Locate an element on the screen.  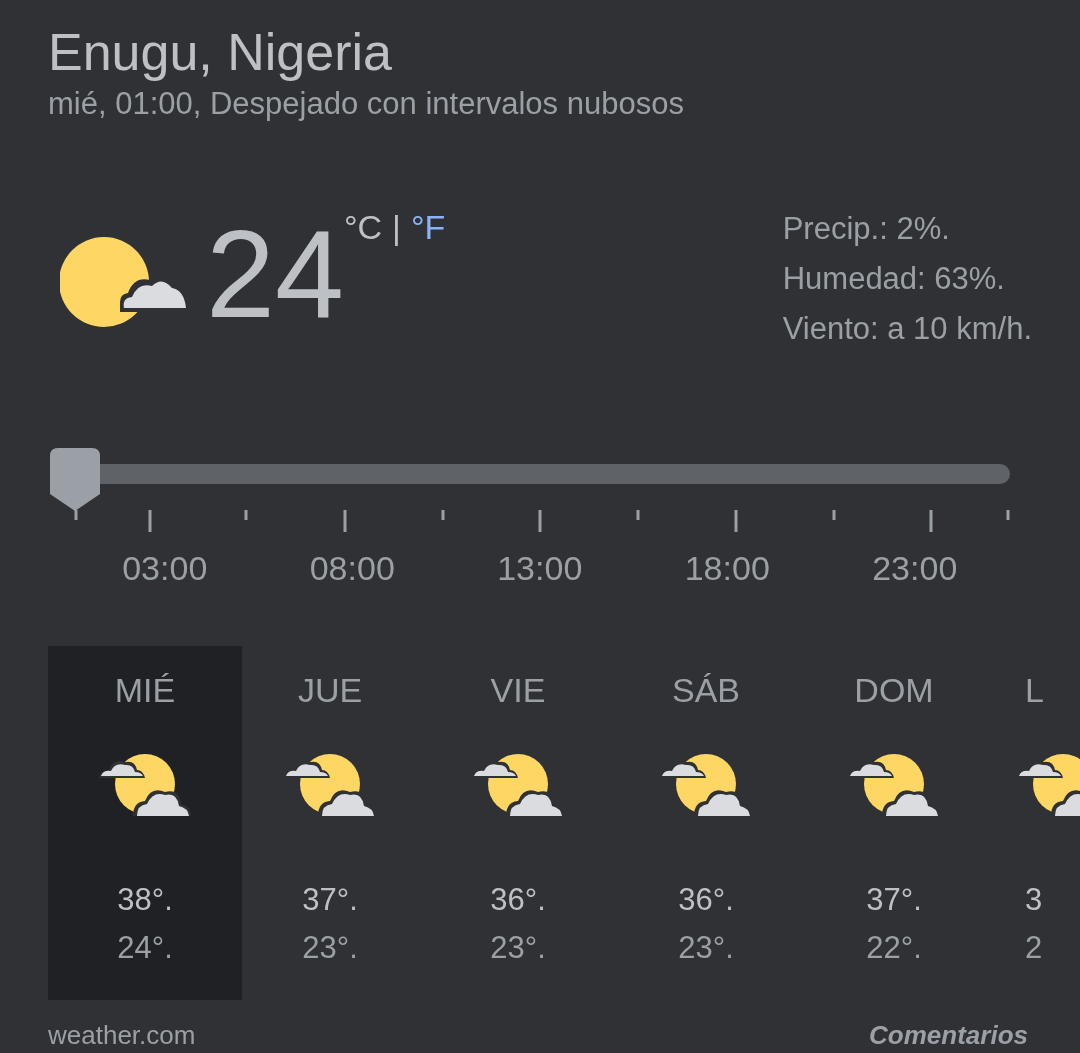
low-temperature: 2 is located at coordinates (1034, 948).